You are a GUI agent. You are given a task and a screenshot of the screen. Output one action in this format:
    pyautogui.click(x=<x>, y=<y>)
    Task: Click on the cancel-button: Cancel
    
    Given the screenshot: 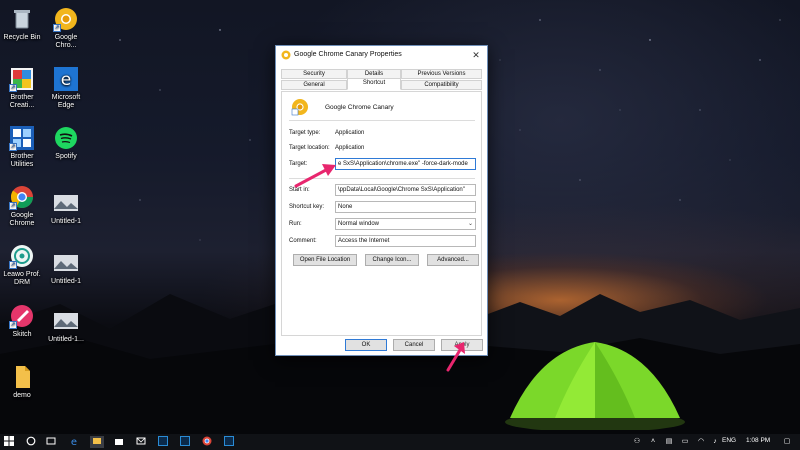 What is the action you would take?
    pyautogui.click(x=414, y=345)
    